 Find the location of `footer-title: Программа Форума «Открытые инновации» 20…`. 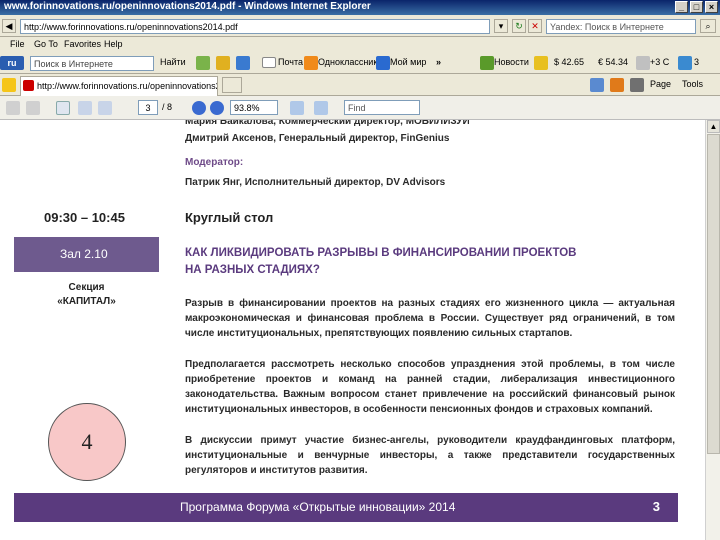

footer-title: Программа Форума «Открытые инновации» 20… is located at coordinates (318, 507).